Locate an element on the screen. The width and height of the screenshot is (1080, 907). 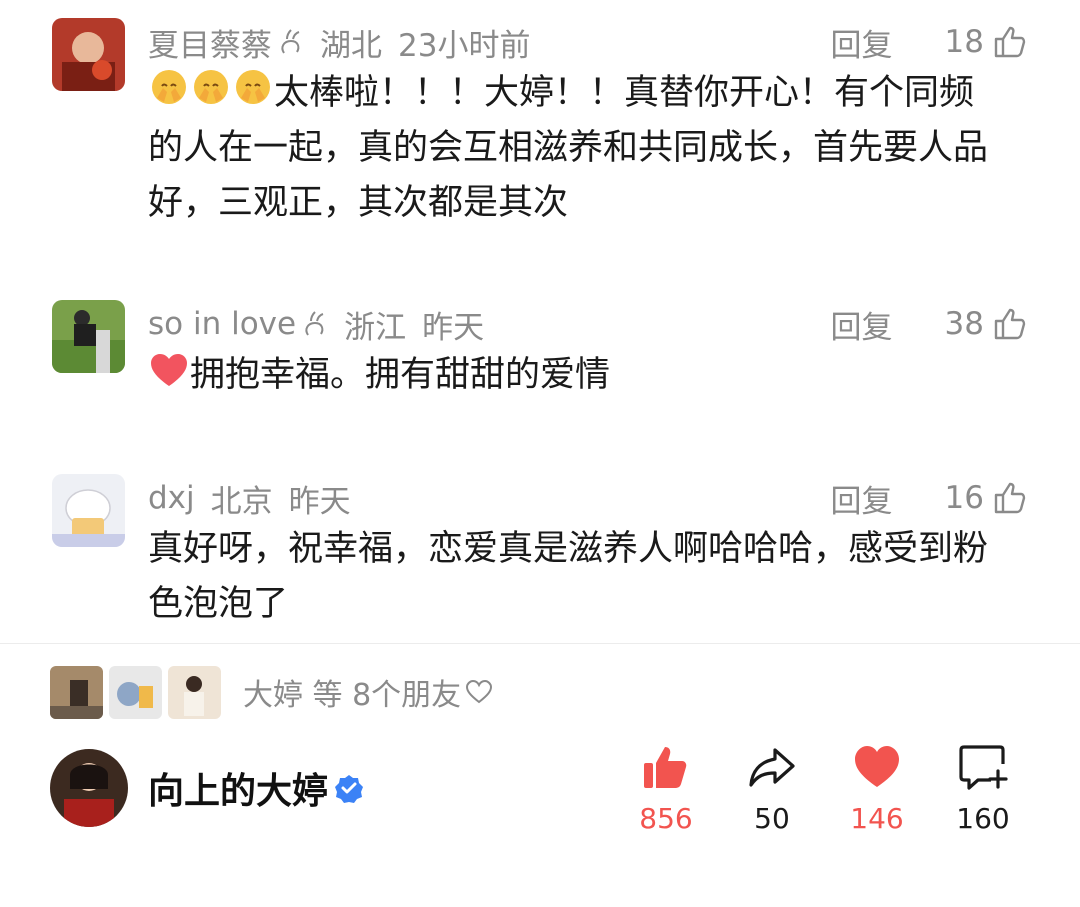
username: 夏目蔡蔡 is located at coordinates (210, 42).